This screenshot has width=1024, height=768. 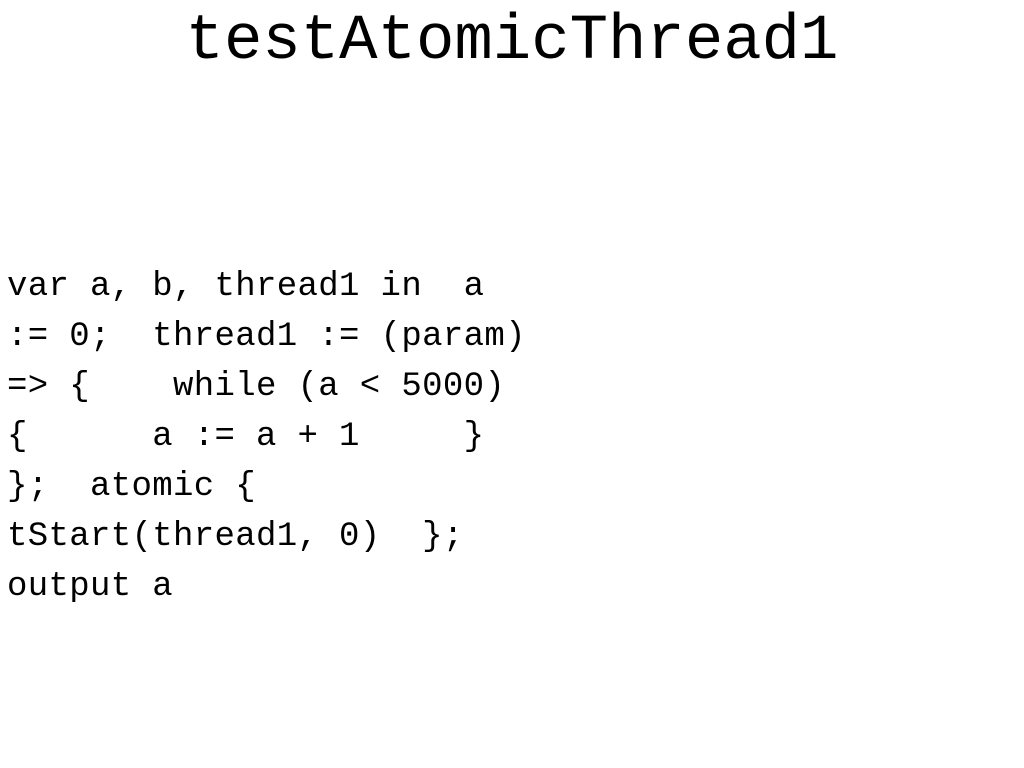 I want to click on code-line: => { while (a < 5000), so click(x=256, y=387).